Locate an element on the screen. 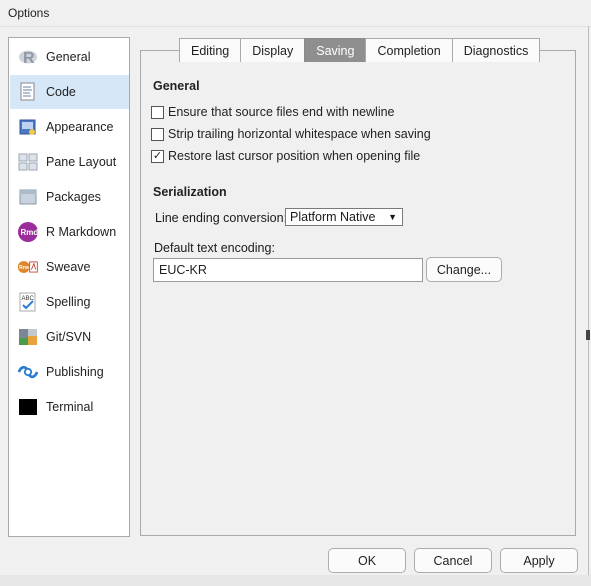  sweave-icon: Rnw is located at coordinates (28, 267).